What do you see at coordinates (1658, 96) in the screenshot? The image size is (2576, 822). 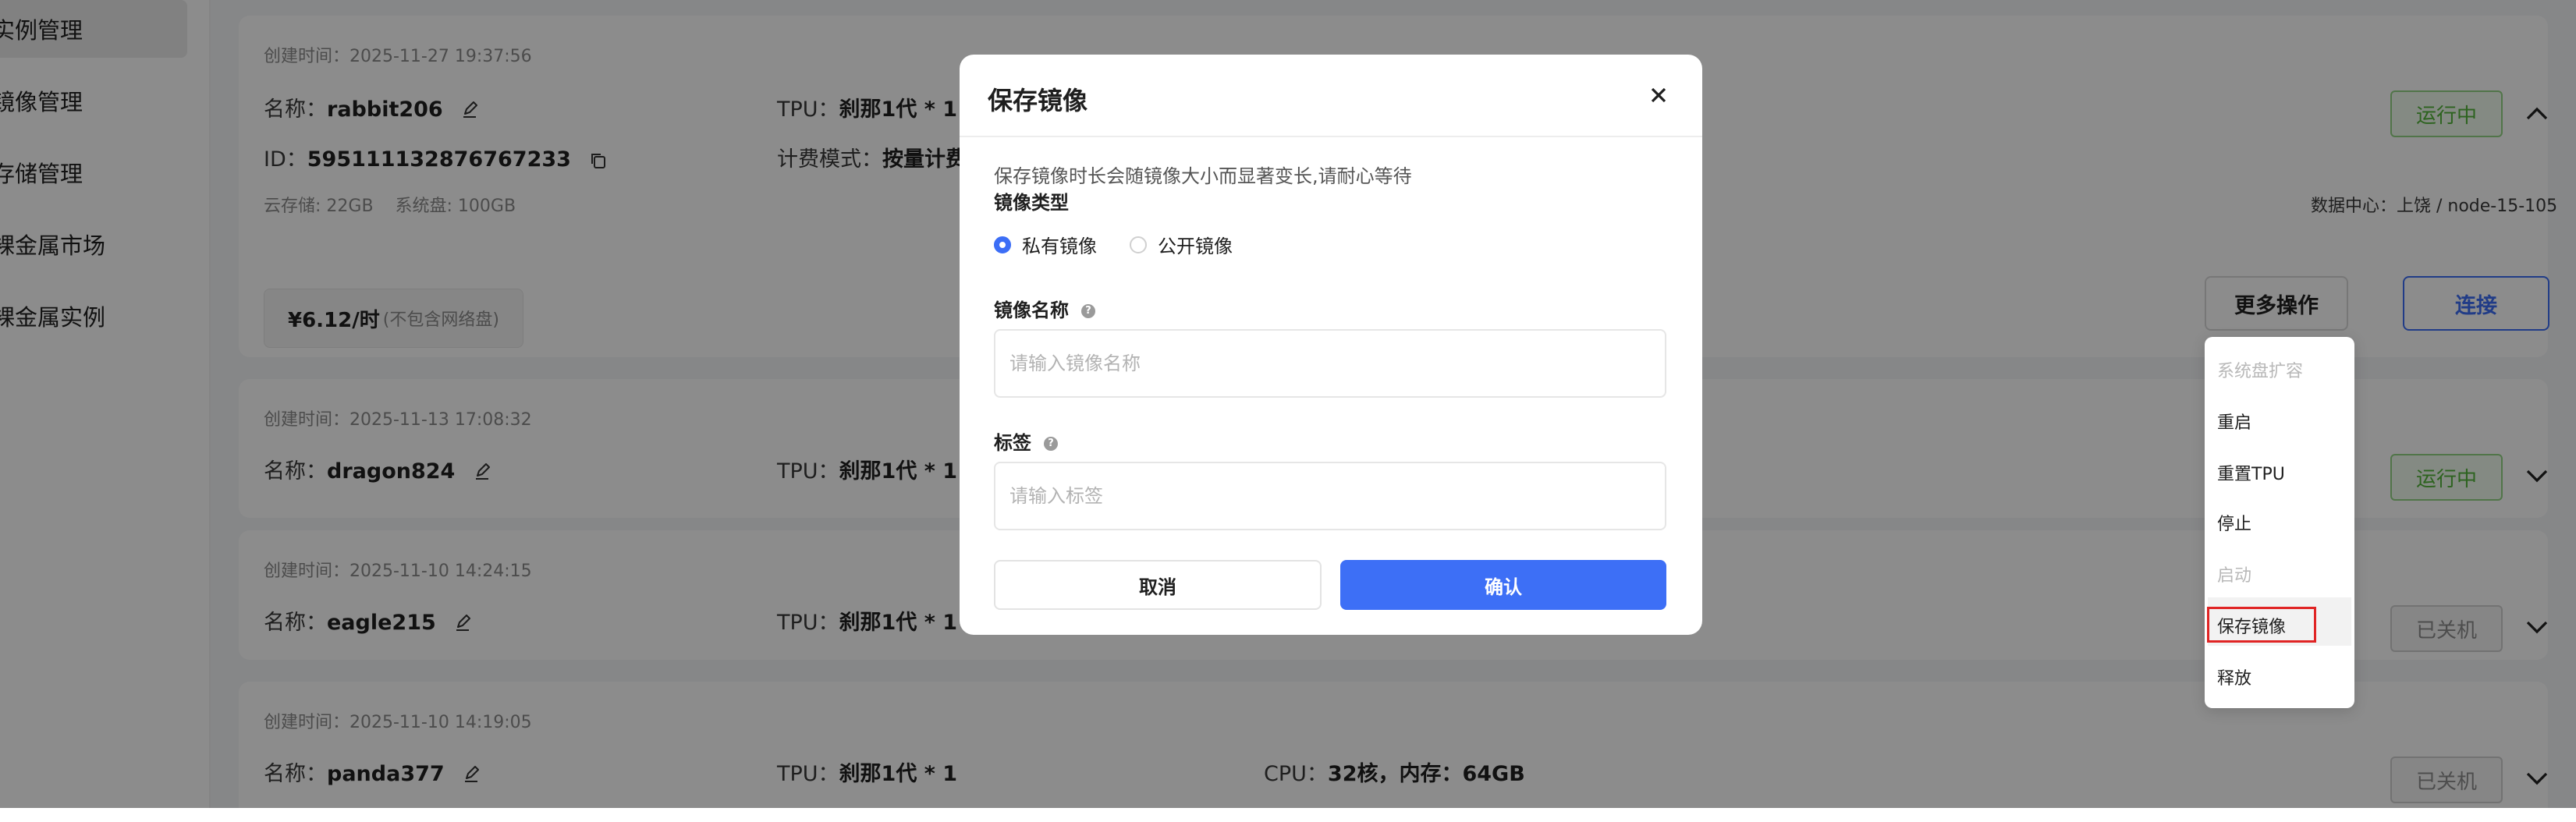 I see `close-icon` at bounding box center [1658, 96].